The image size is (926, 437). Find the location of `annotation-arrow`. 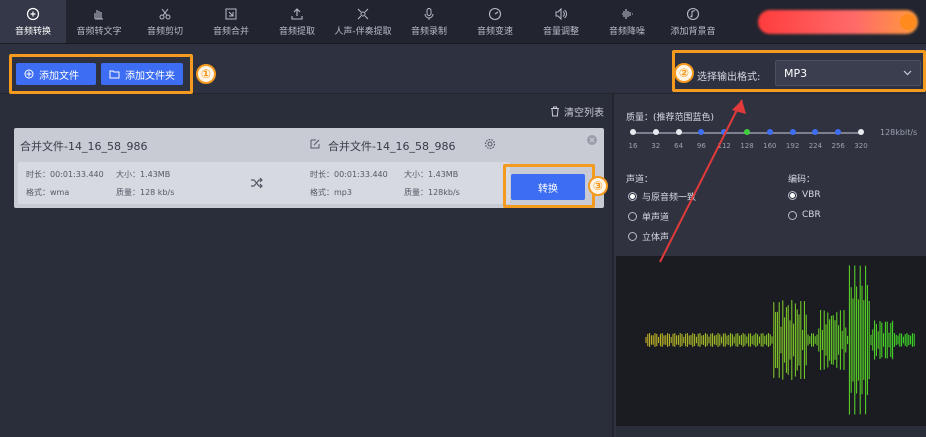

annotation-arrow is located at coordinates (702, 181).